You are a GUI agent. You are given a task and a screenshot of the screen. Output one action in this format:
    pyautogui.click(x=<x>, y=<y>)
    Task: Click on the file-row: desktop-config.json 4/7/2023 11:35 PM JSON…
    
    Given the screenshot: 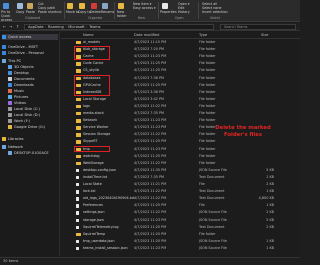 What is the action you would take?
    pyautogui.click(x=180, y=170)
    